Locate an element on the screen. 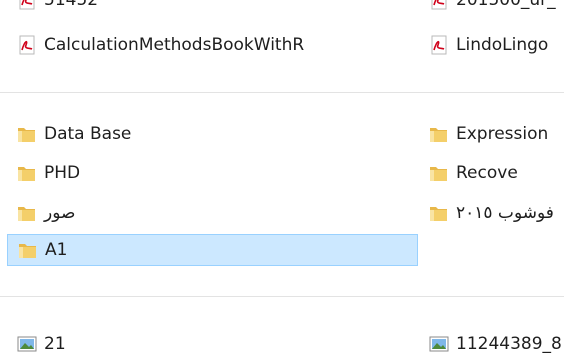 This screenshot has height=358, width=576. pdf-file-item: CalculationMethodsBookWithR is located at coordinates (159, 45).